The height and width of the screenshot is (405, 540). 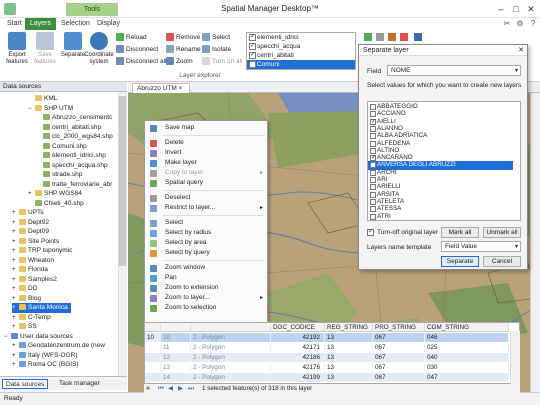 I want to click on menu-item-select-by-radius: Select by radius, so click(x=206, y=233).